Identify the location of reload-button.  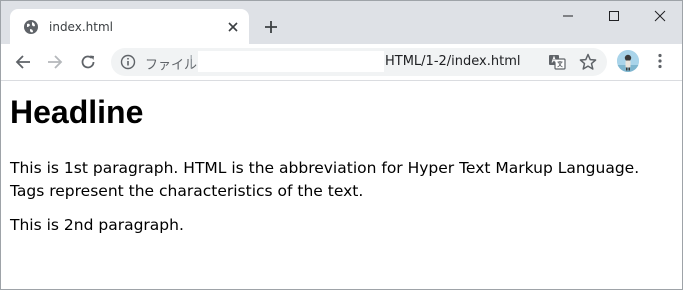
(88, 62).